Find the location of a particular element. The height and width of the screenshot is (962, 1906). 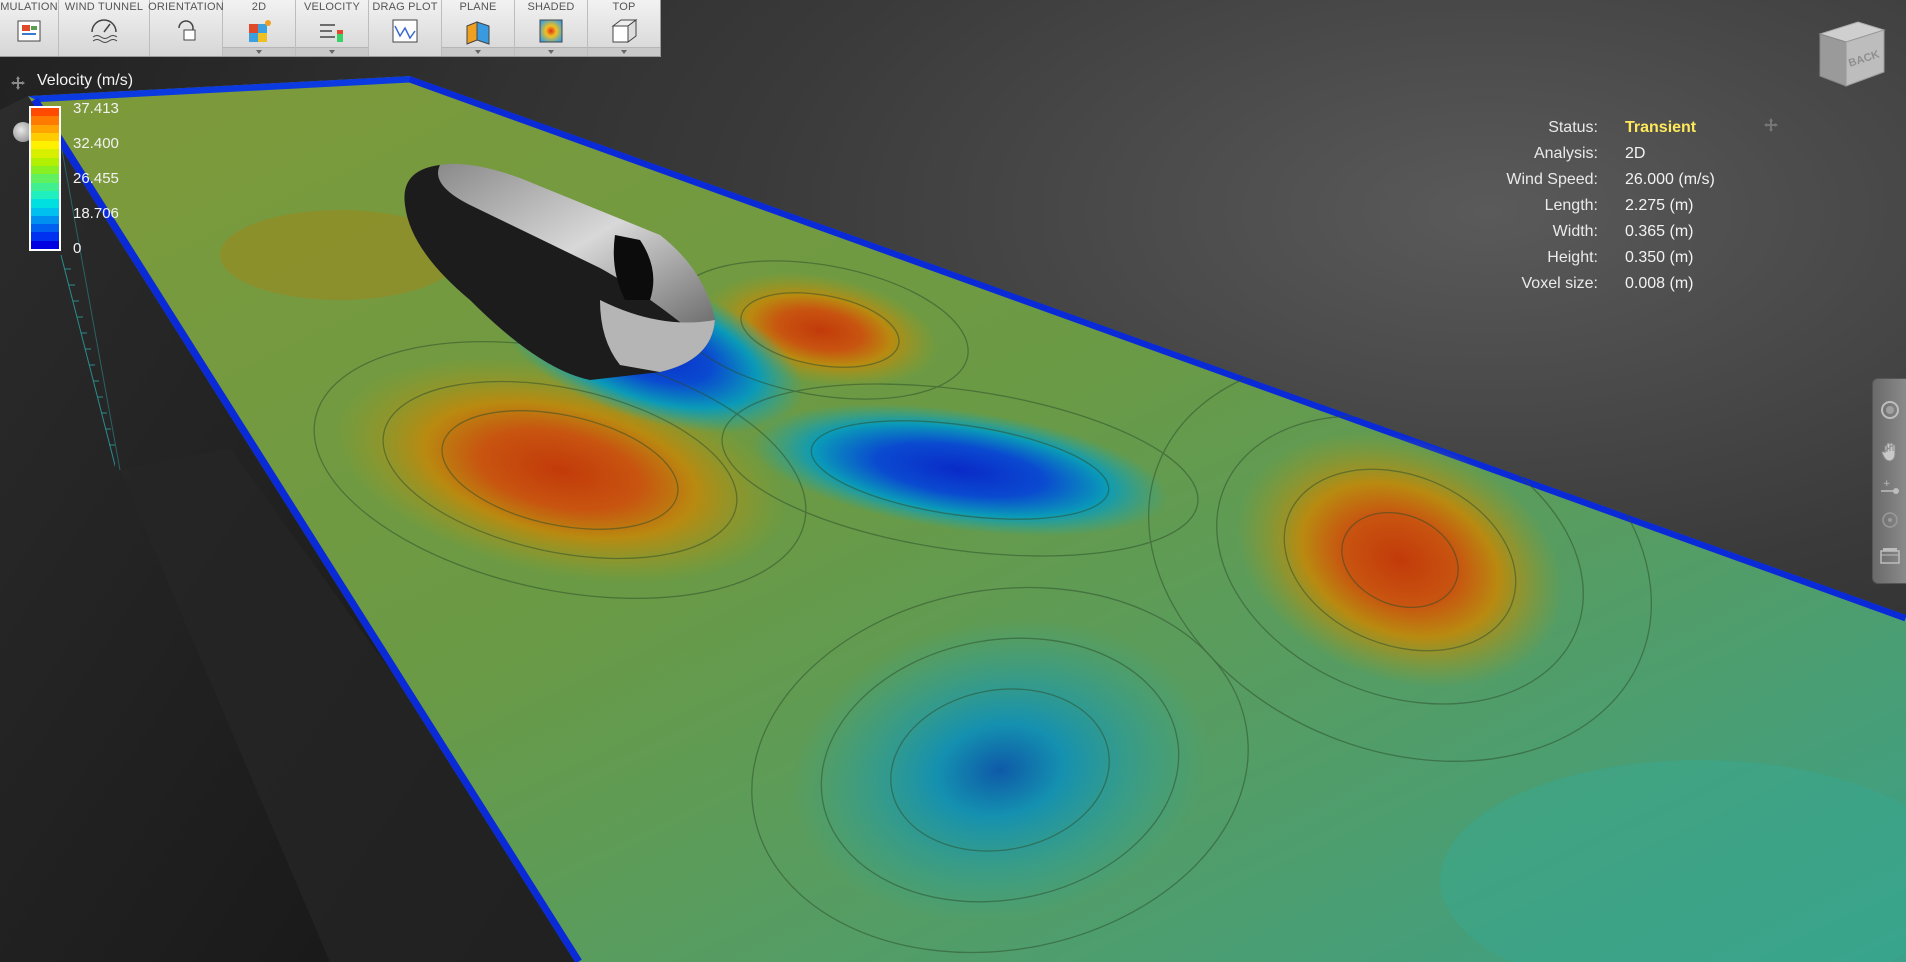

info-row-analysis: Analysis: 2D is located at coordinates (1577, 154).